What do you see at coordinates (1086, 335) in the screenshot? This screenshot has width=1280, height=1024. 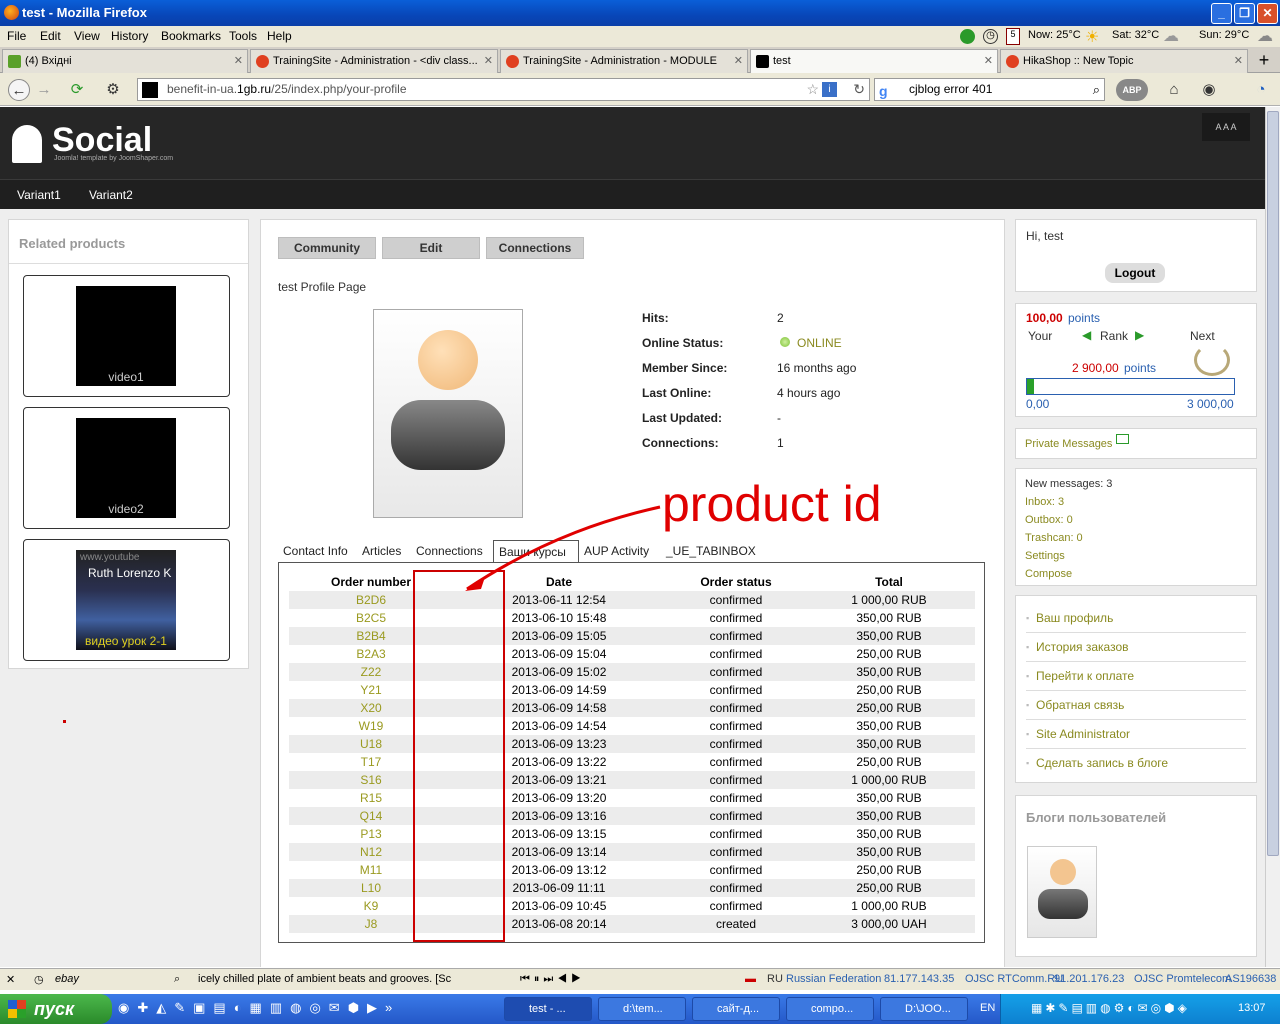 I see `rank-left-arrow-icon: ◀` at bounding box center [1086, 335].